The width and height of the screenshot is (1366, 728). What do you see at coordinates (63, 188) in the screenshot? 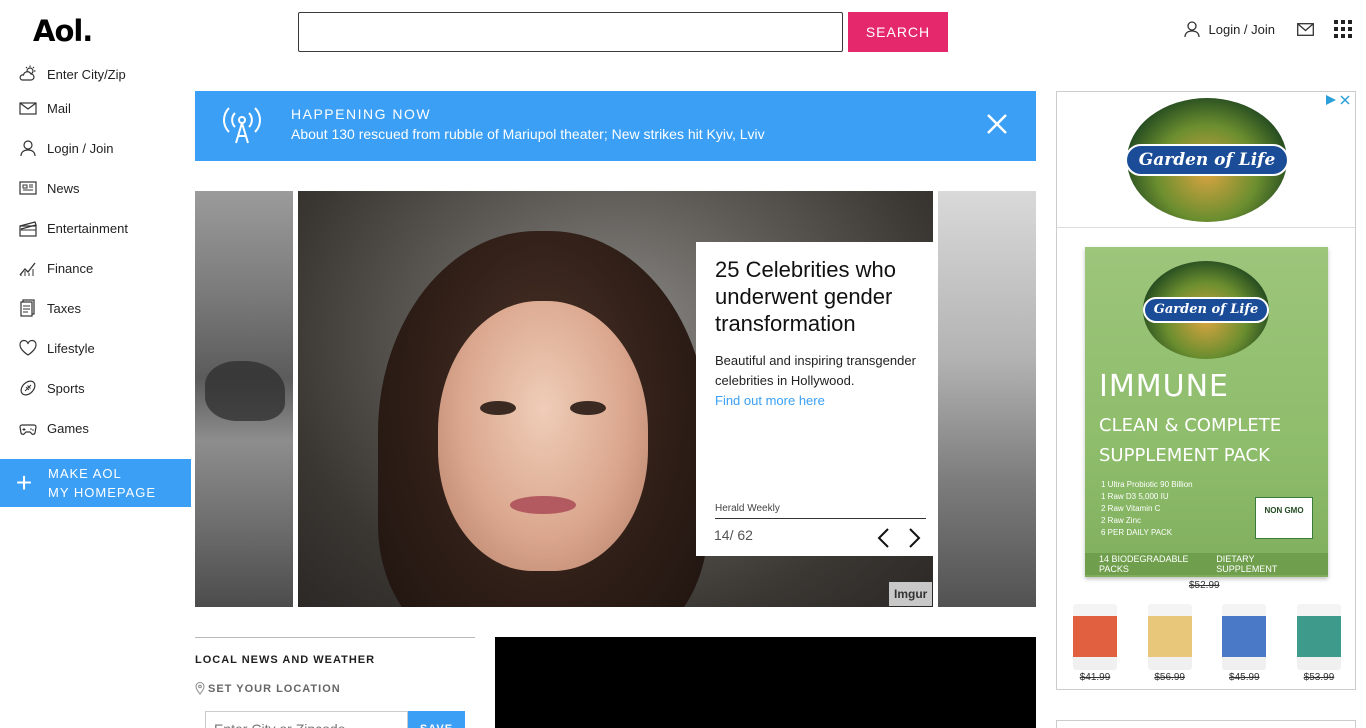
I see `sidebar-item-label: News` at bounding box center [63, 188].